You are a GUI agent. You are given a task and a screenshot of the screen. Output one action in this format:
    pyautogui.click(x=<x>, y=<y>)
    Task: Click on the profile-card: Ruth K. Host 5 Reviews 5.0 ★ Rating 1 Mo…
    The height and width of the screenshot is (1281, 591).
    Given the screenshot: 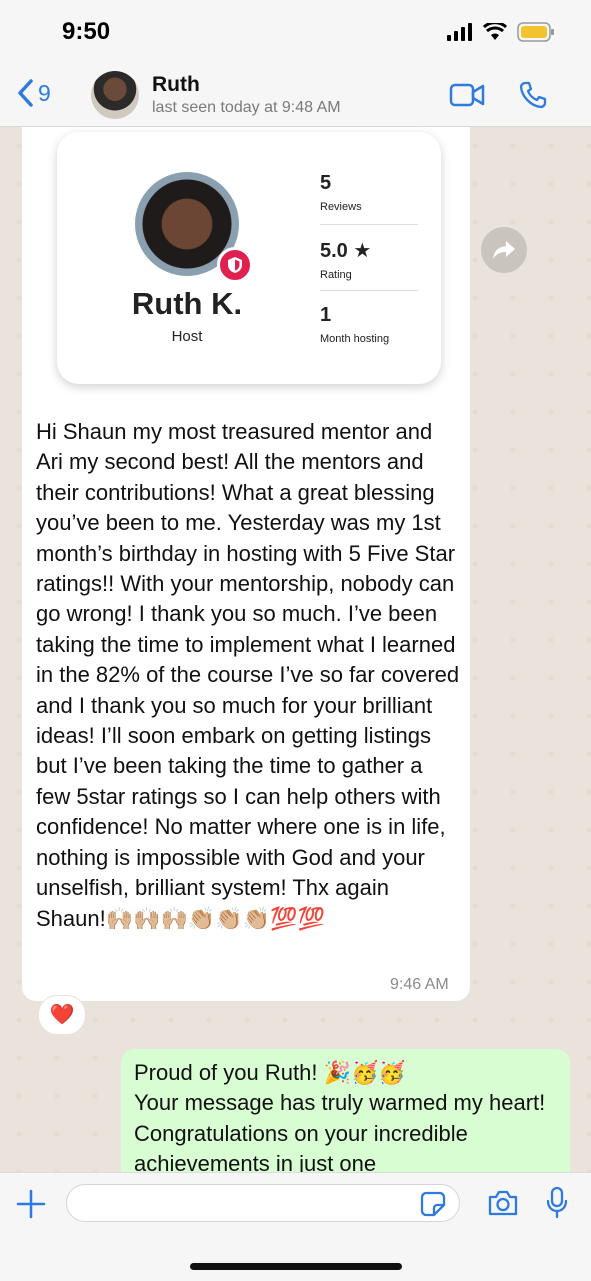 What is the action you would take?
    pyautogui.click(x=249, y=258)
    